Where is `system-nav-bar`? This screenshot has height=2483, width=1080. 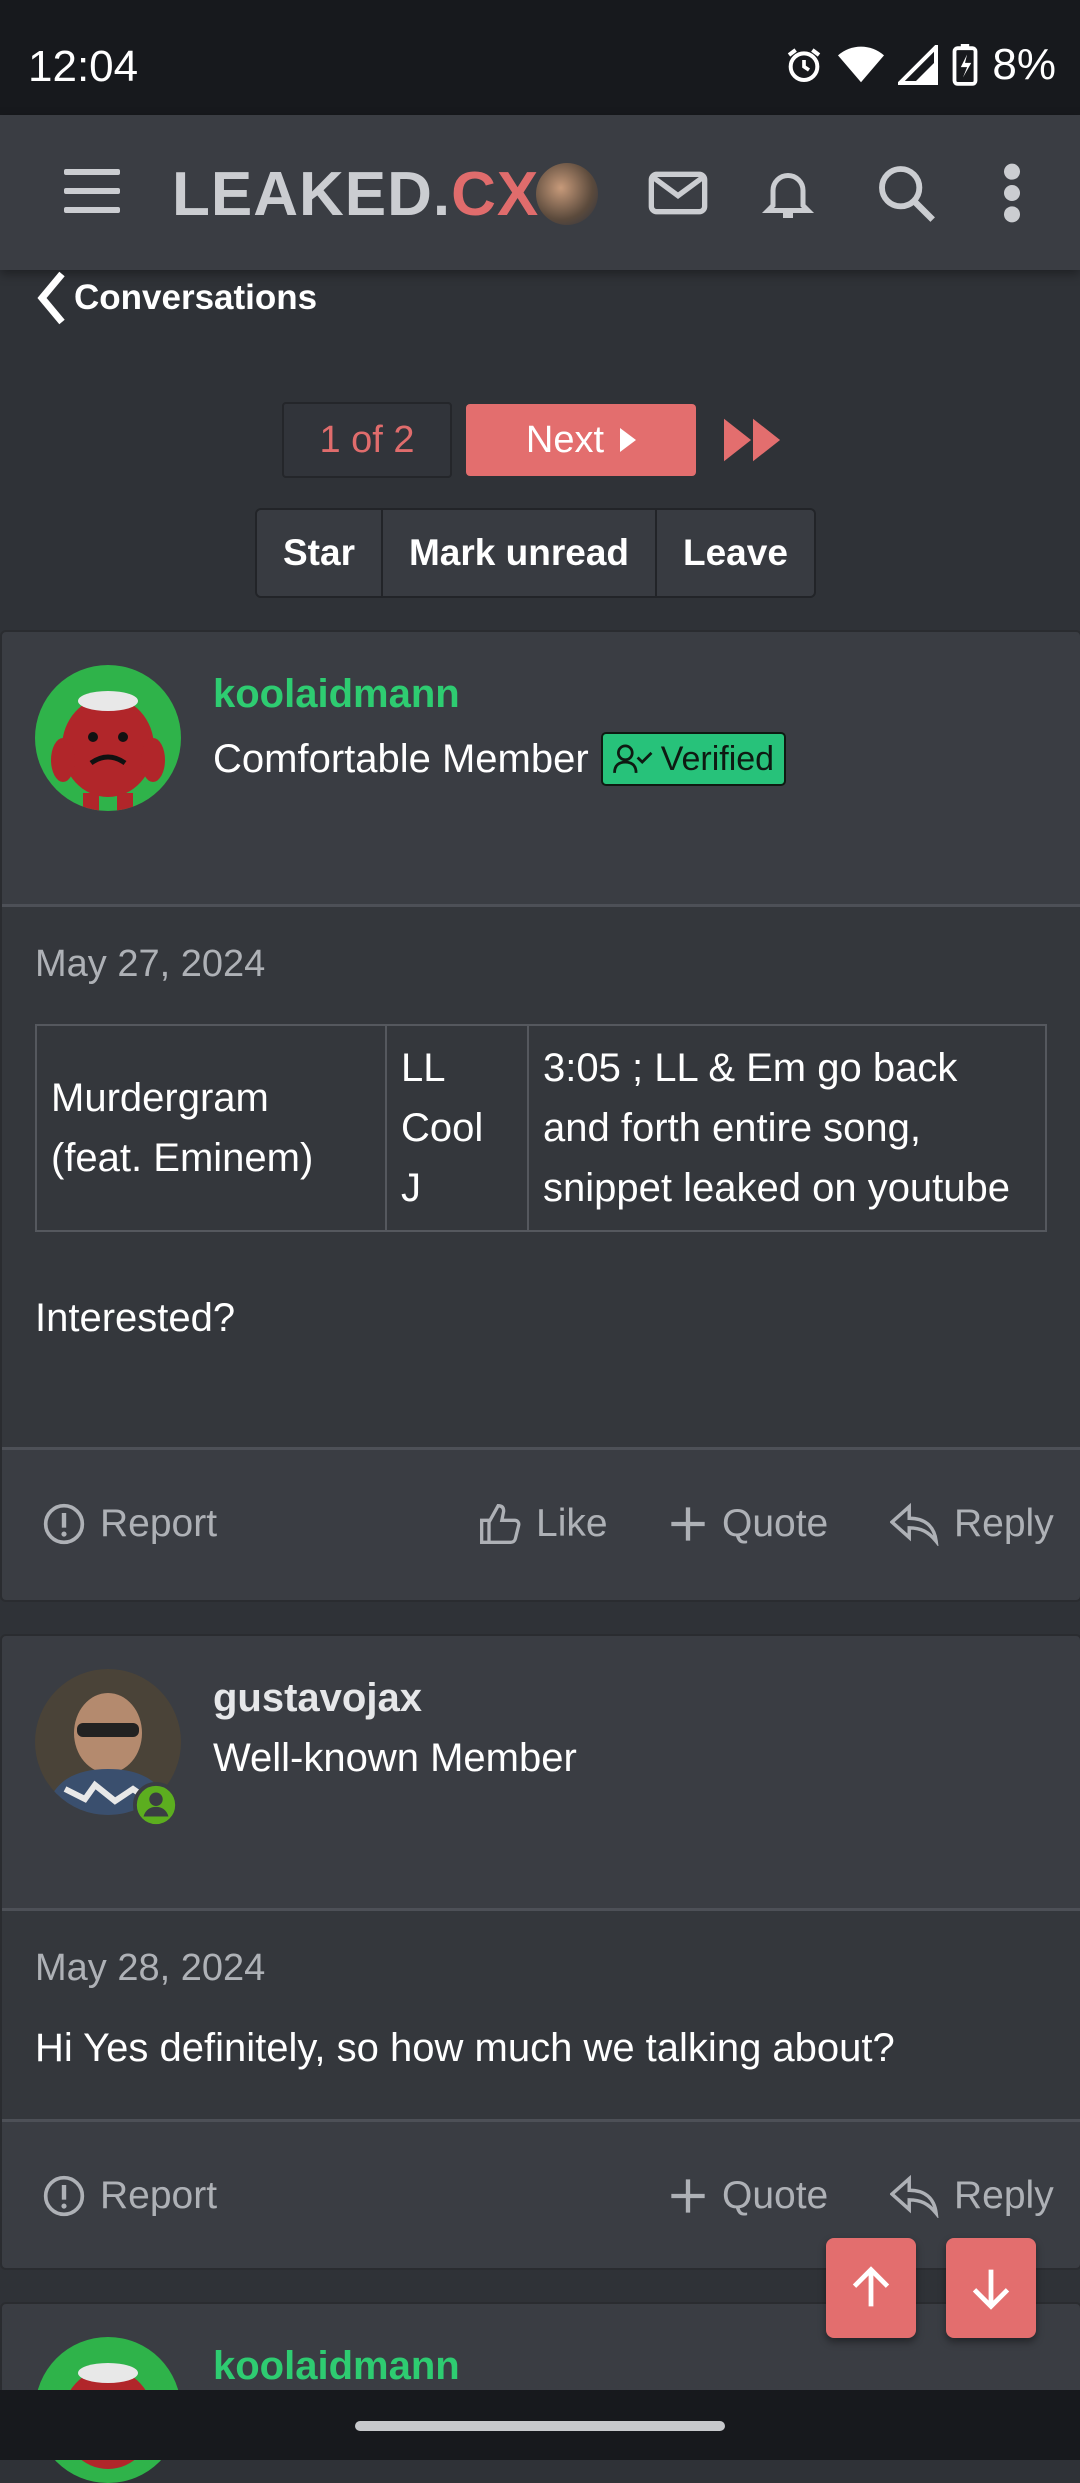 system-nav-bar is located at coordinates (540, 2425).